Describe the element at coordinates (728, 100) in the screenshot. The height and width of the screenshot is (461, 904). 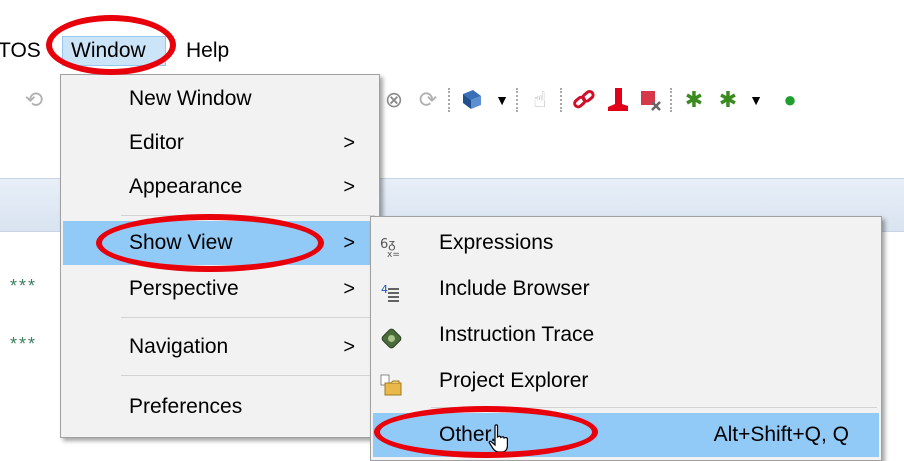
I see `toolbar-debug-config-icon: ✱` at that location.